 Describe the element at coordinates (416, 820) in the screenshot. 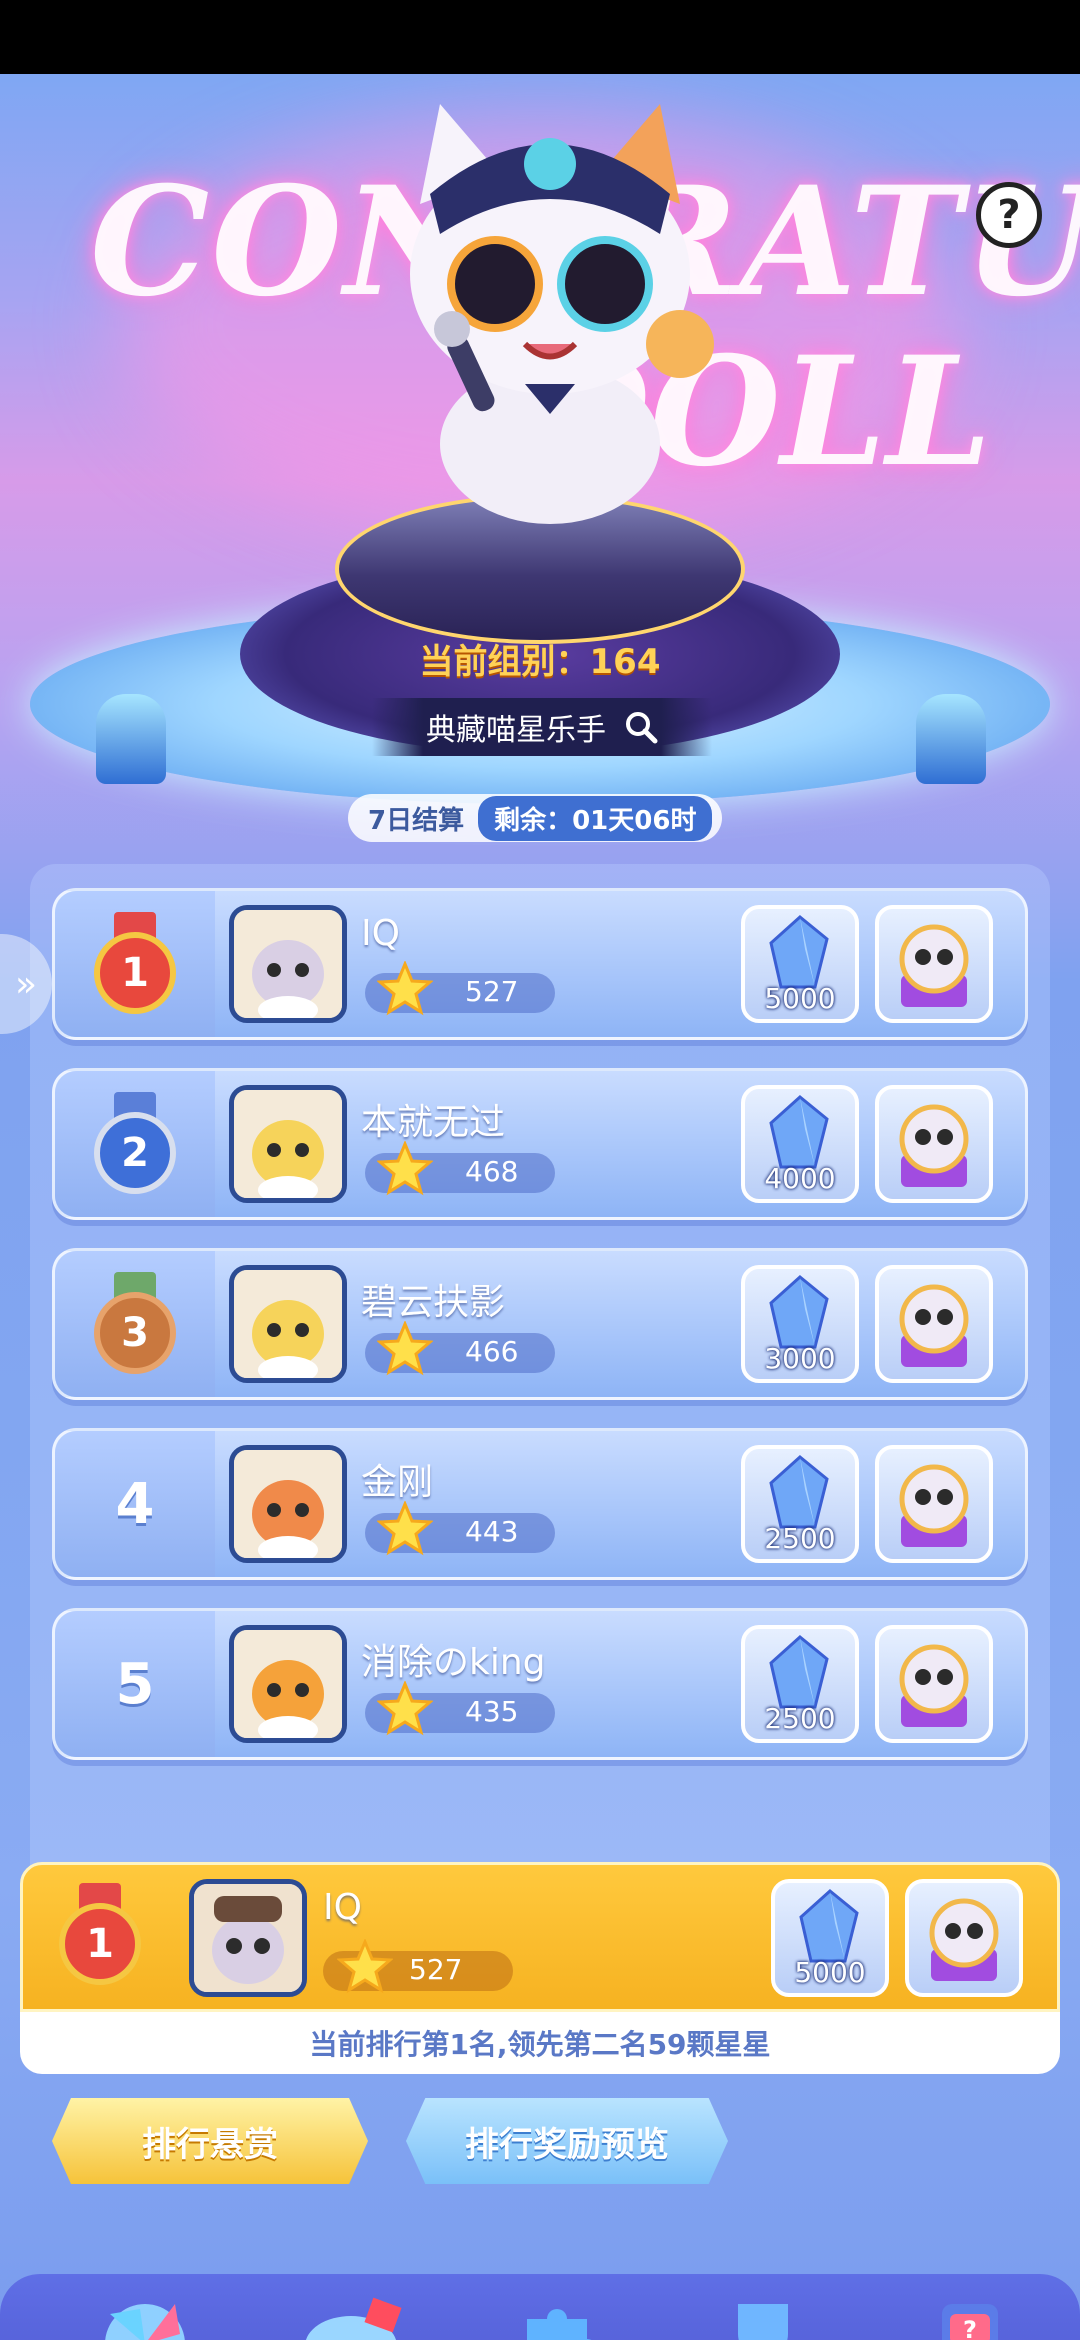

I see `settlement-cycle: 7日结算` at that location.